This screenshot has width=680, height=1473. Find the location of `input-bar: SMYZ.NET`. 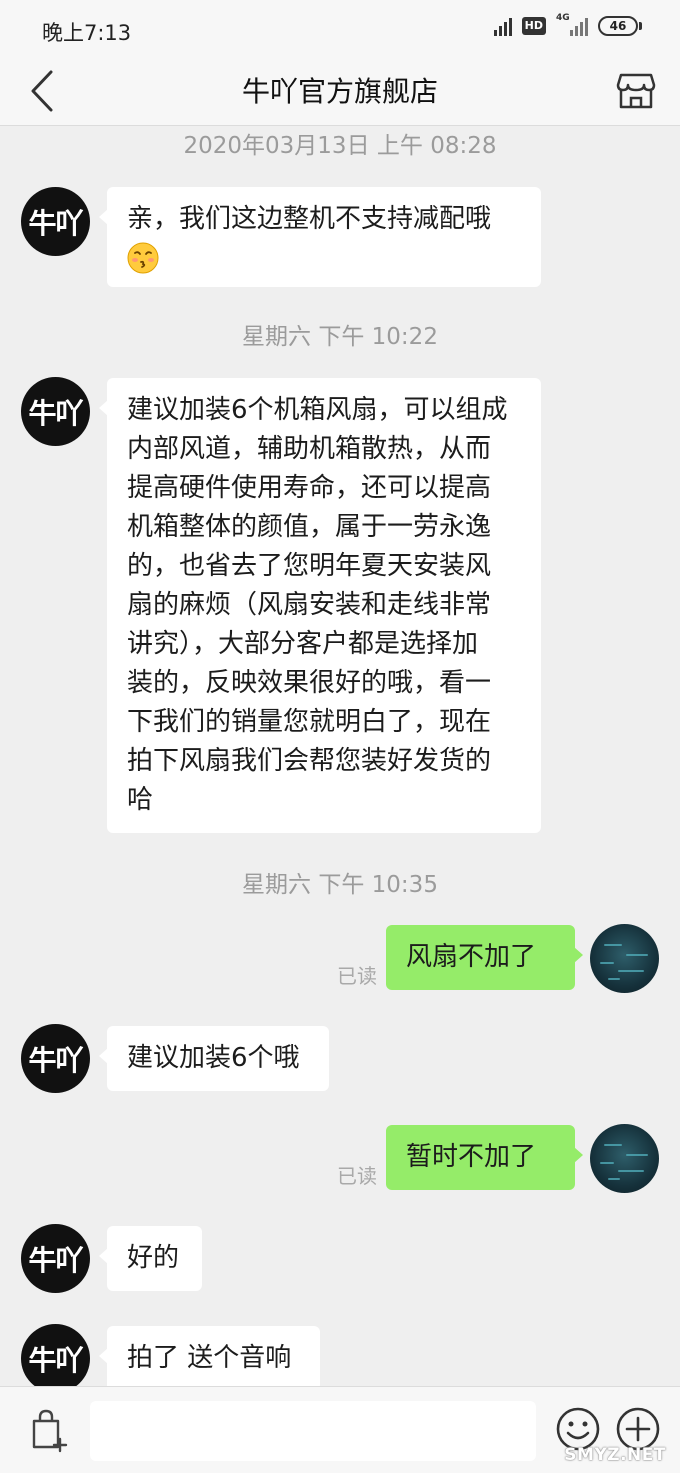

input-bar: SMYZ.NET is located at coordinates (340, 1429).